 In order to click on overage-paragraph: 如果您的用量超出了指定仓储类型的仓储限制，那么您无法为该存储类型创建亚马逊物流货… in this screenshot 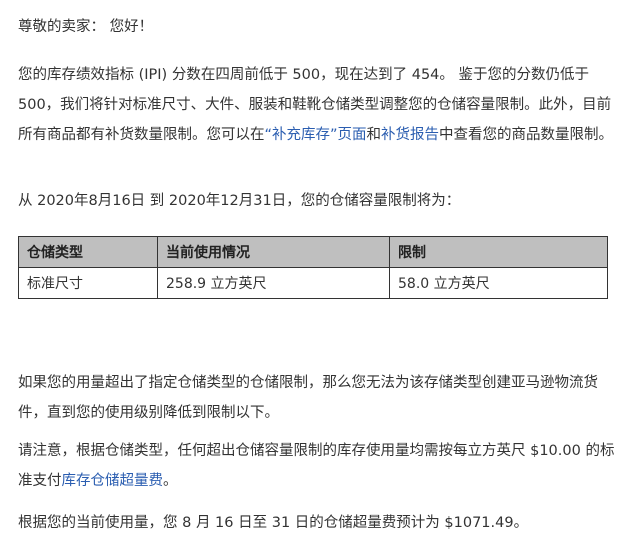, I will do `click(308, 398)`.